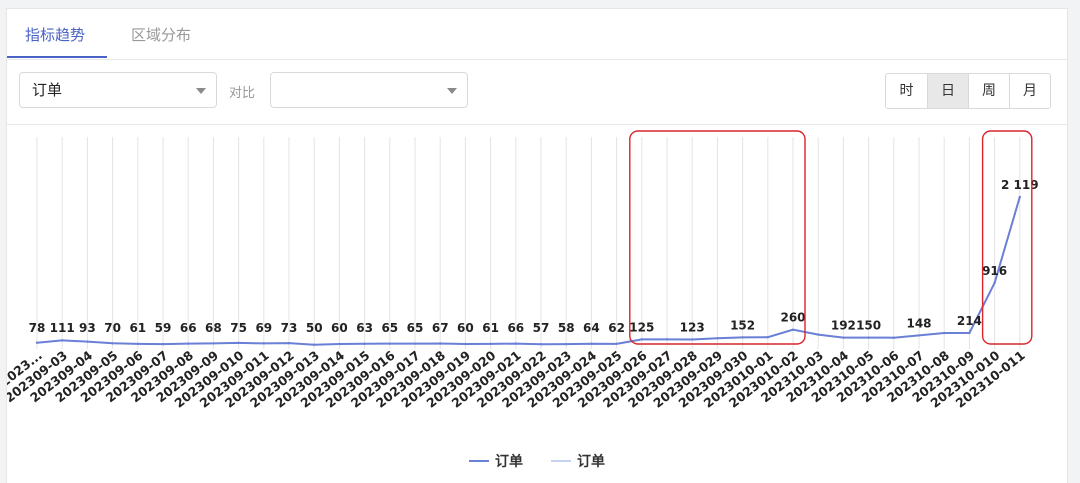 The height and width of the screenshot is (483, 1080). What do you see at coordinates (37, 328) in the screenshot?
I see `data-label: 78` at bounding box center [37, 328].